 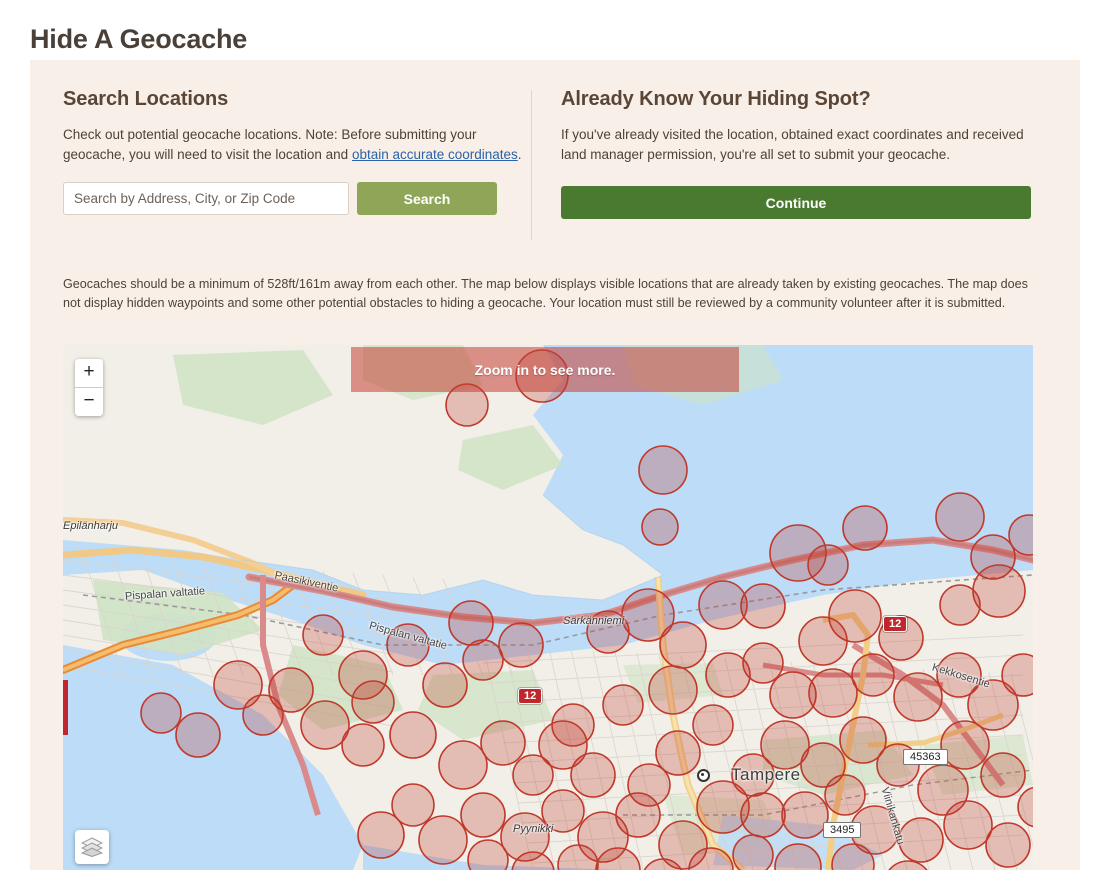 I want to click on layers-icon, so click(x=92, y=847).